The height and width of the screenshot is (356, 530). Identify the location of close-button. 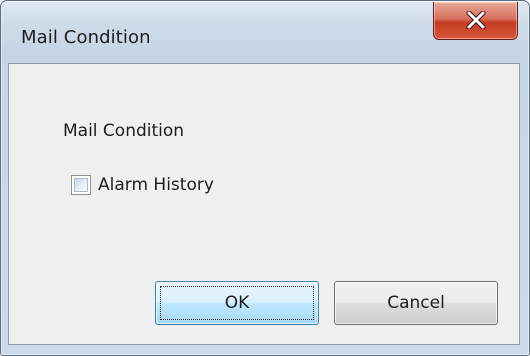
(475, 21).